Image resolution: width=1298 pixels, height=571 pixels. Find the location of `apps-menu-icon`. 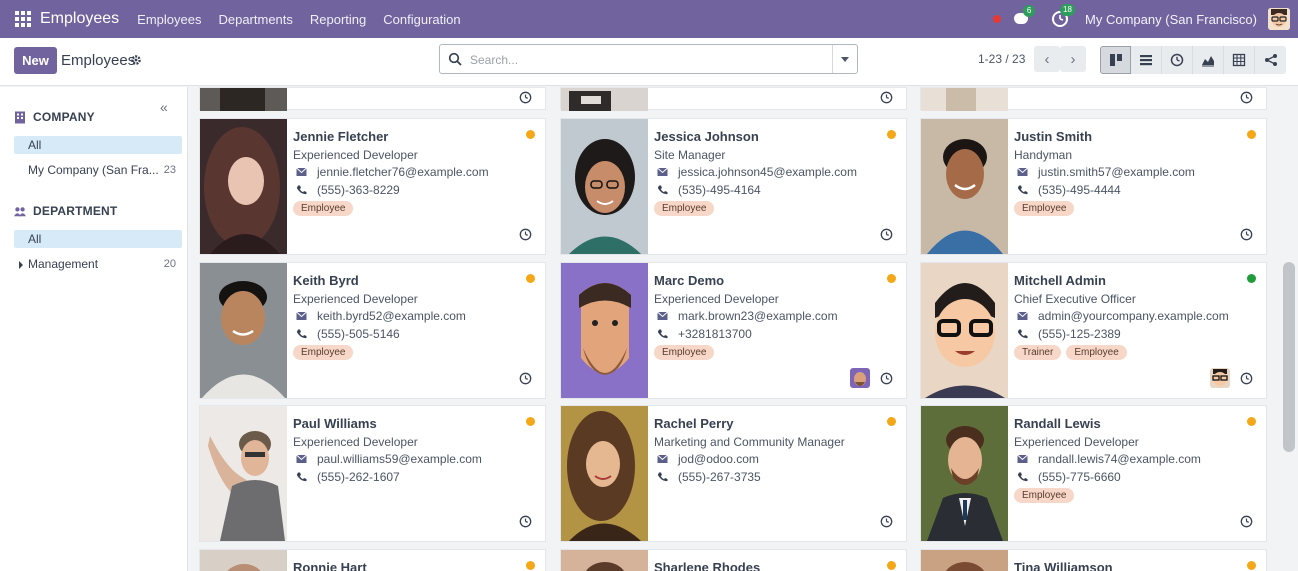

apps-menu-icon is located at coordinates (23, 19).